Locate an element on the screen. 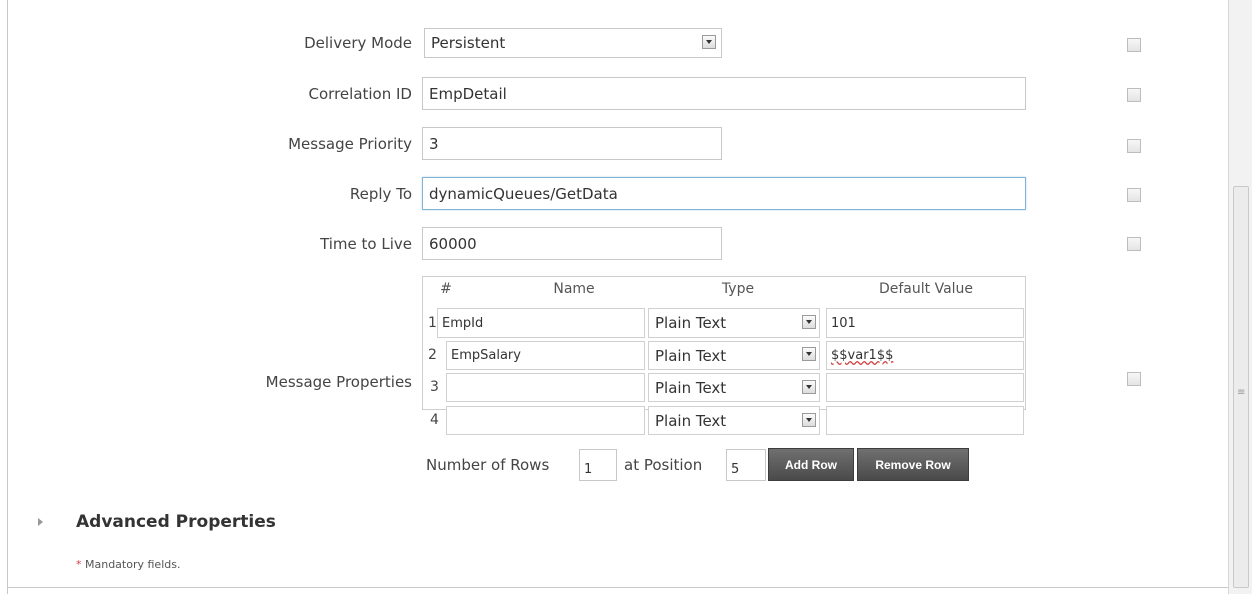 This screenshot has width=1252, height=594. number-of-rows-label: Number of Rows is located at coordinates (488, 465).